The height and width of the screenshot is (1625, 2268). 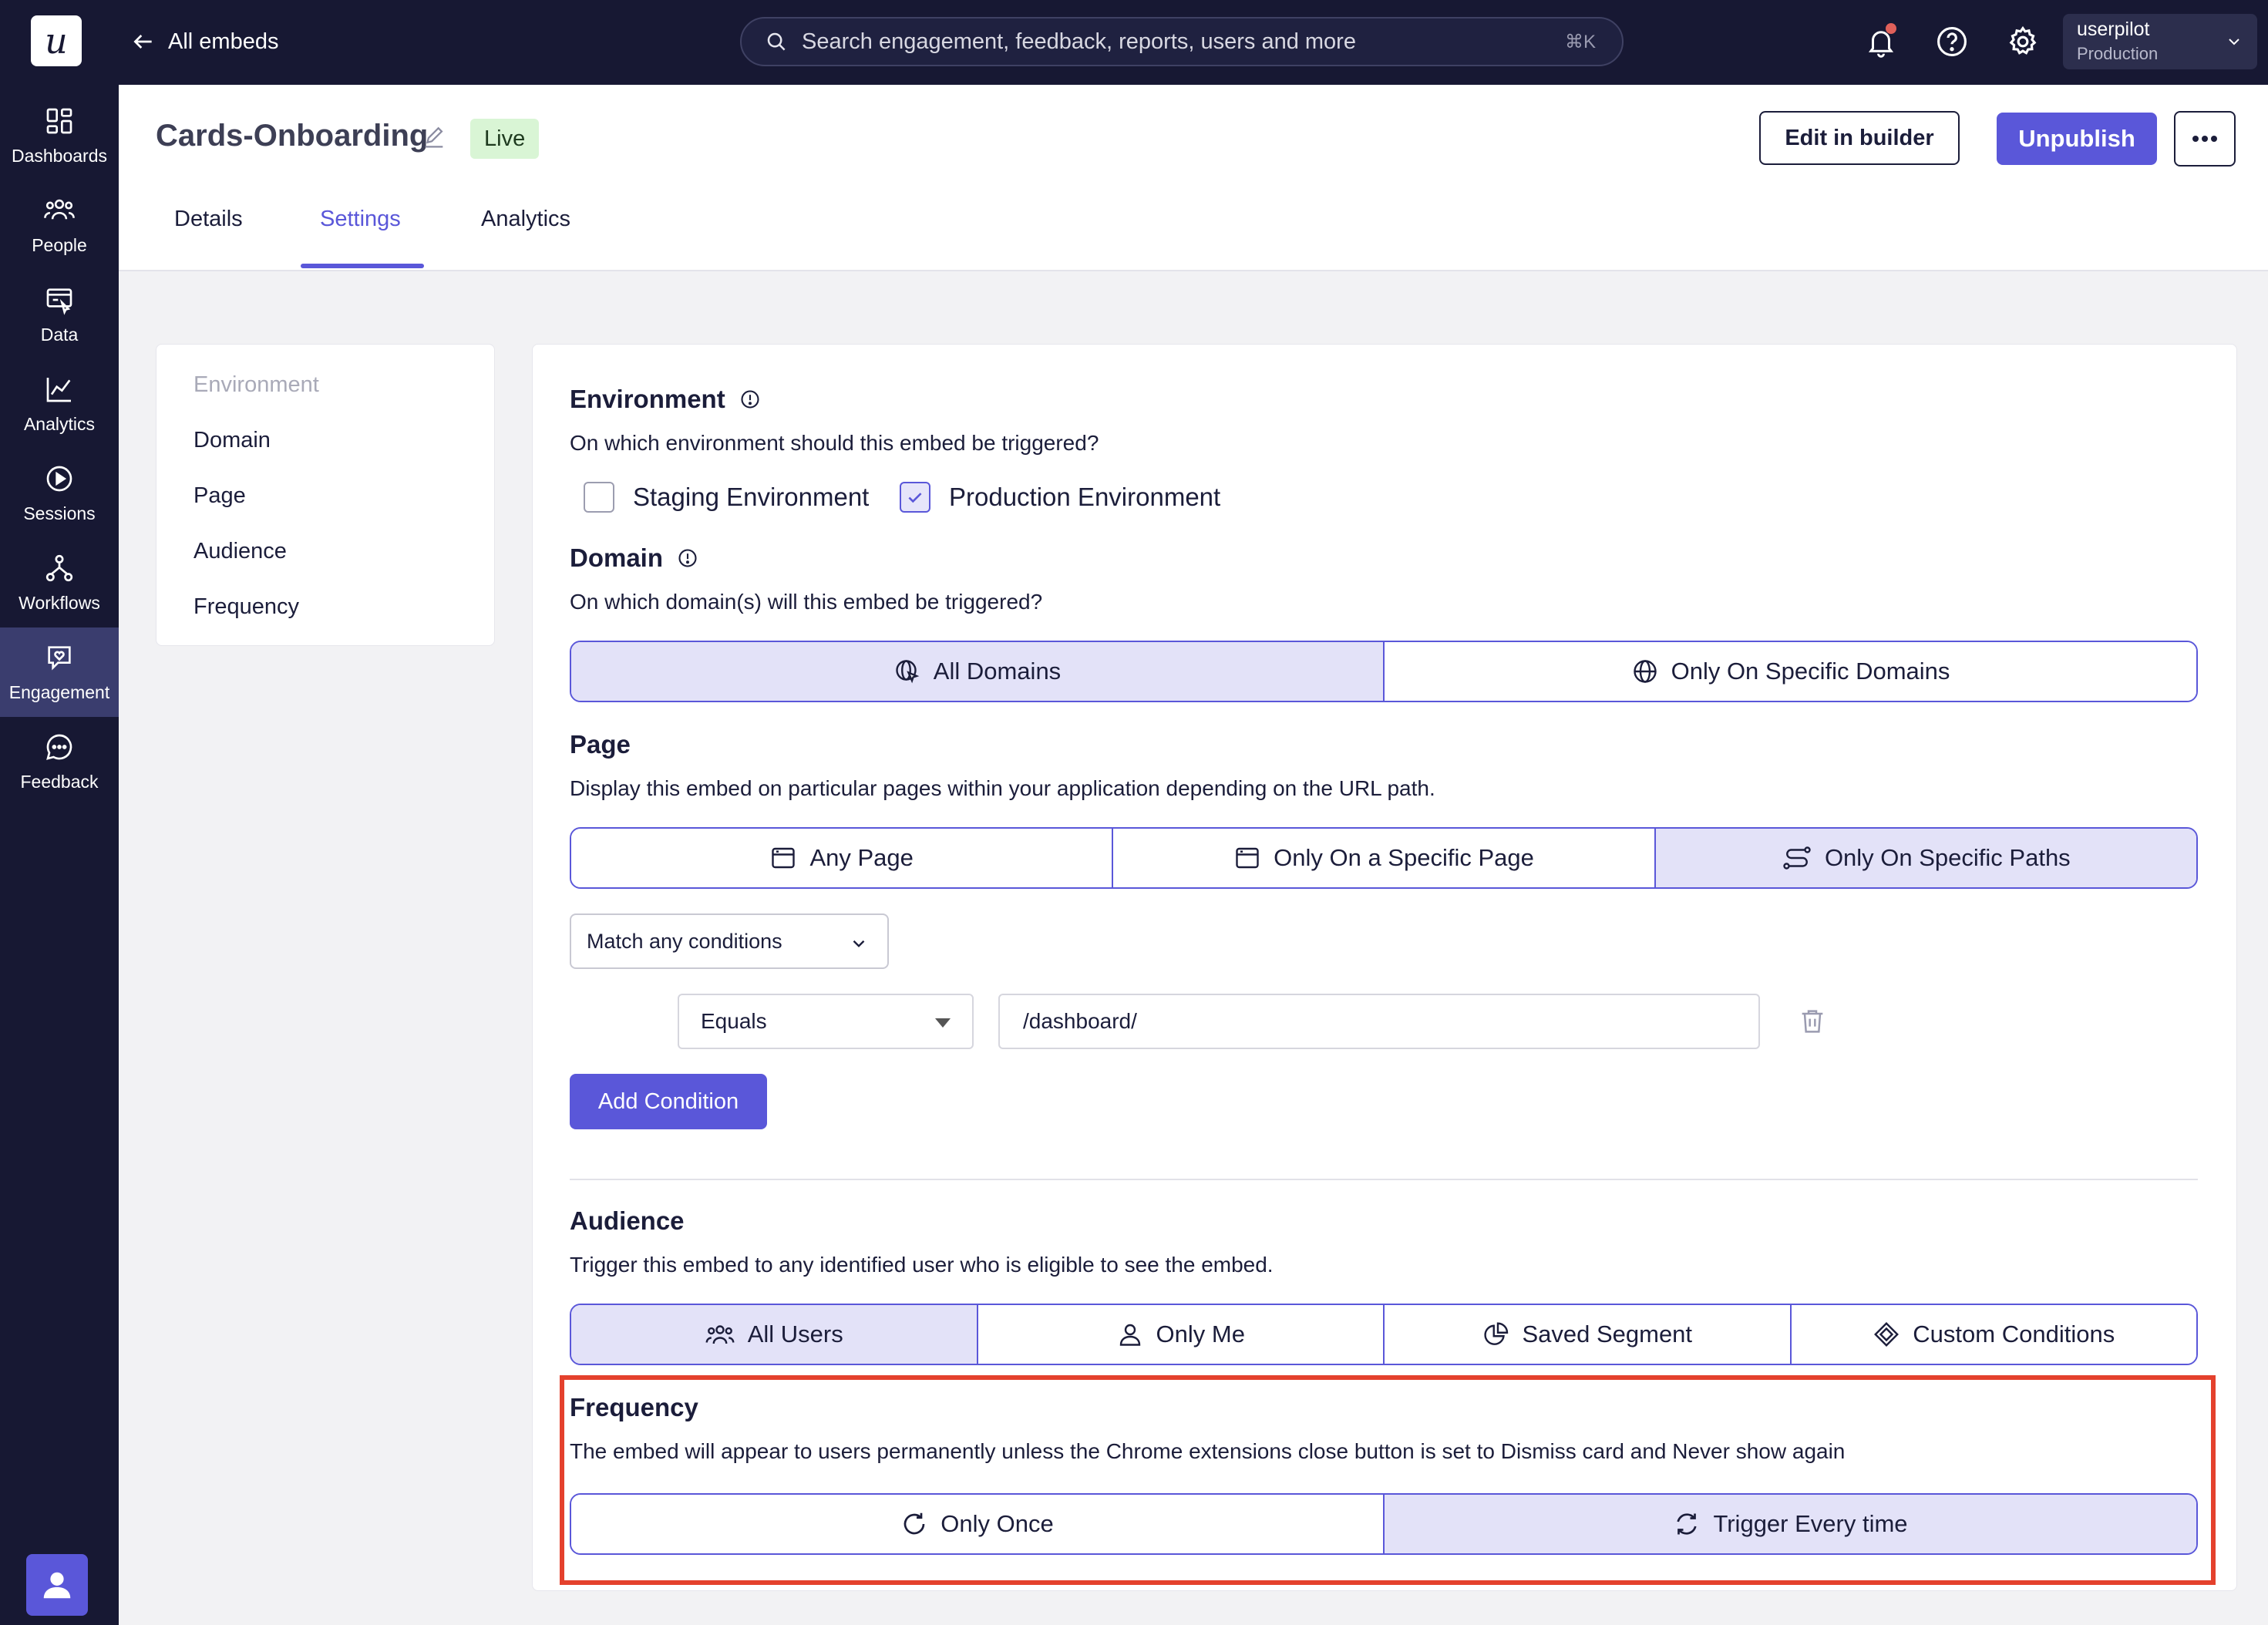 What do you see at coordinates (360, 219) in the screenshot?
I see `tab-settings: Settings` at bounding box center [360, 219].